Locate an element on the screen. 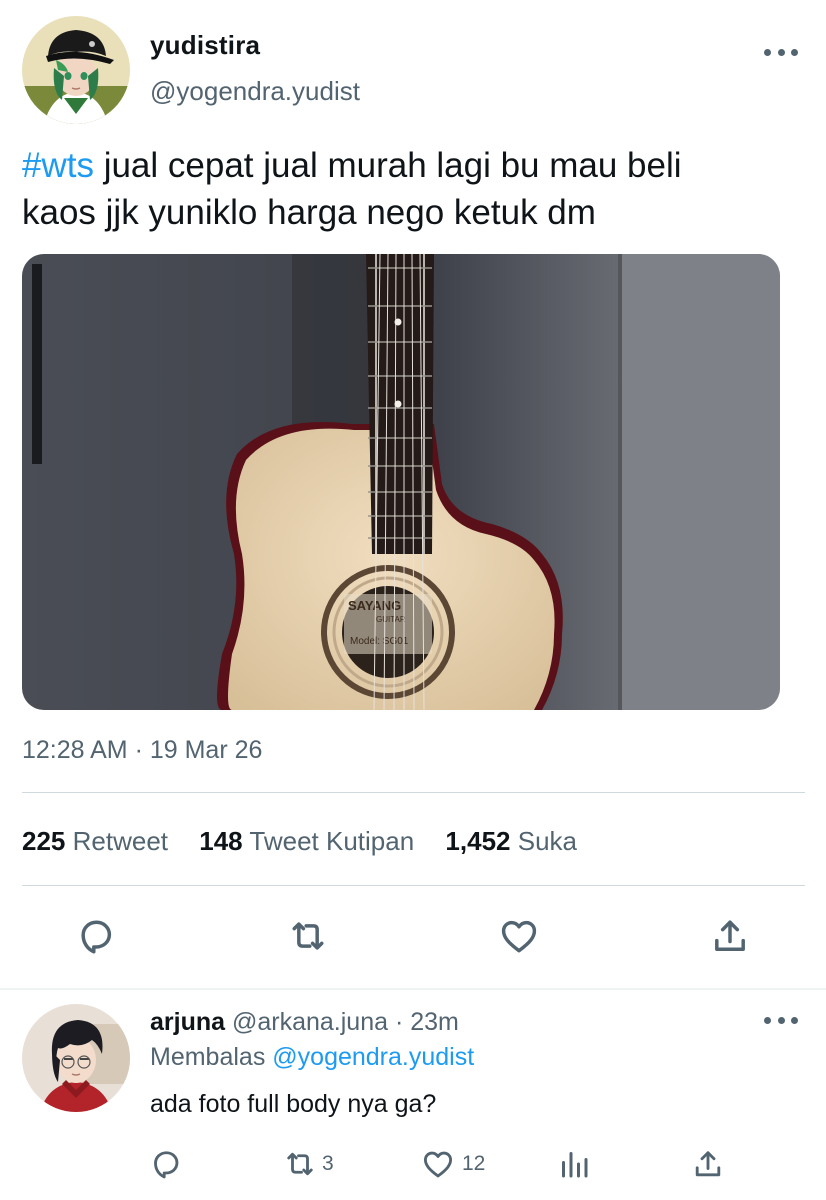 Image resolution: width=826 pixels, height=1200 pixels. like-count: 1,452 is located at coordinates (478, 841).